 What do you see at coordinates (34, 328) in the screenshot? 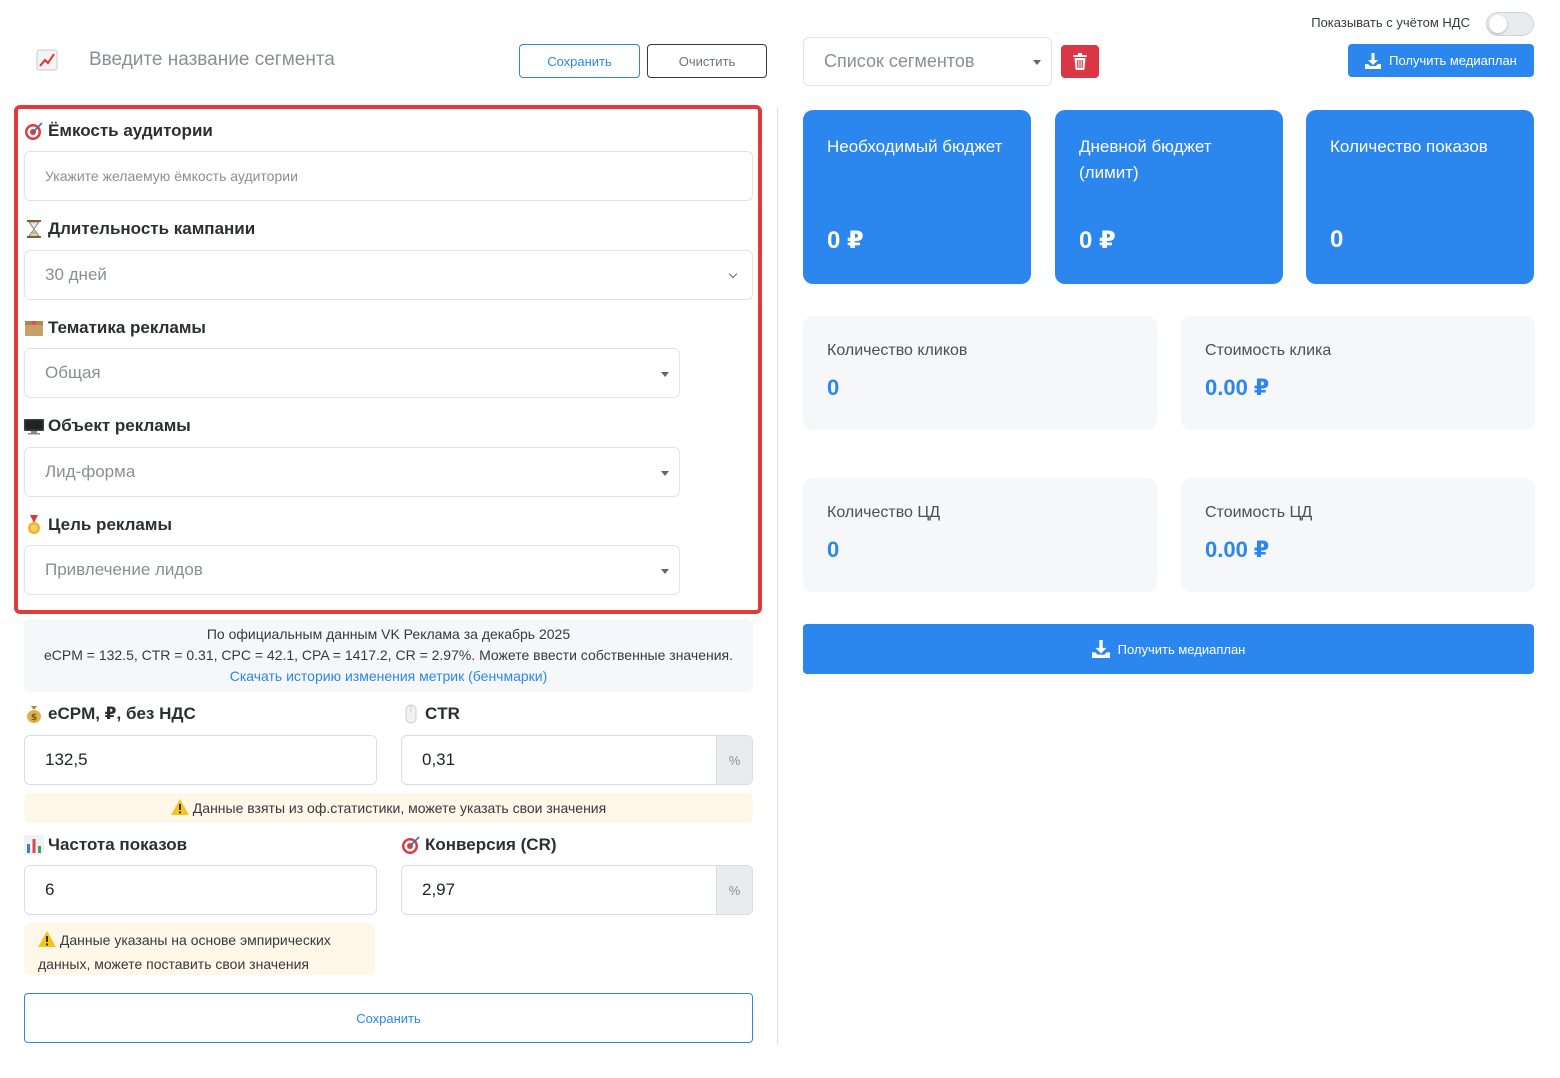
I see `box-icon` at bounding box center [34, 328].